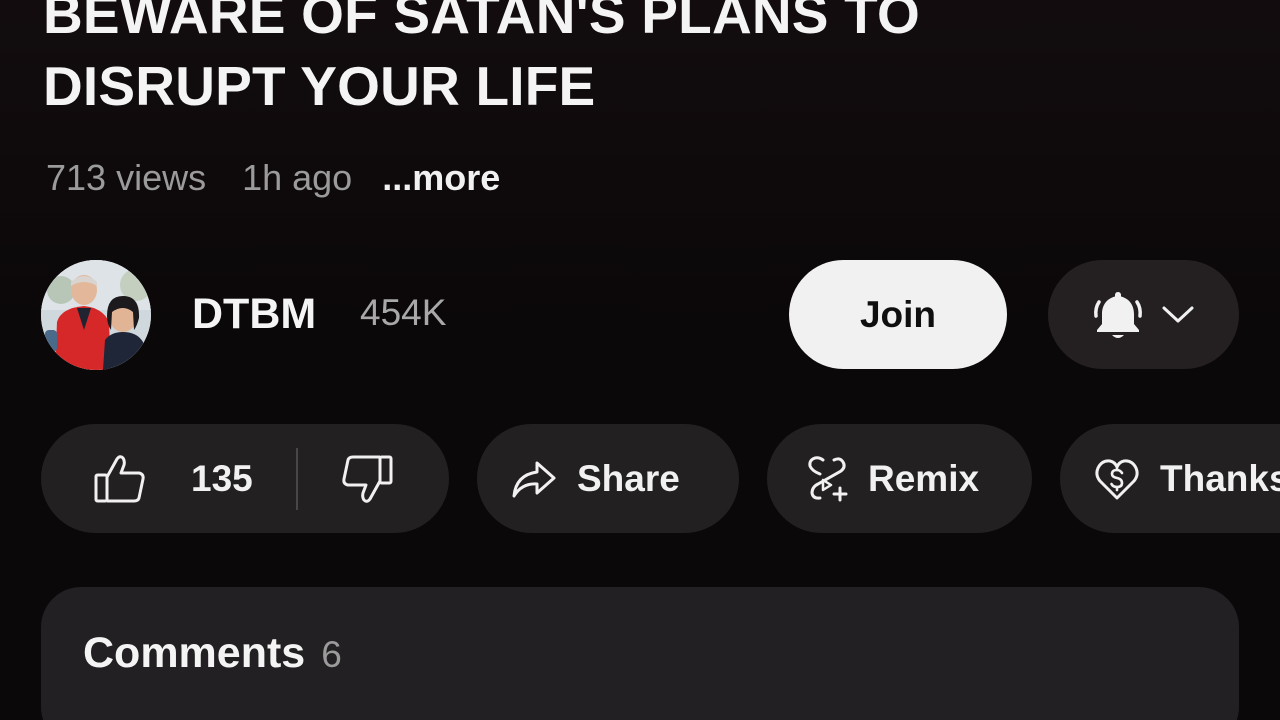  What do you see at coordinates (441, 178) in the screenshot?
I see `more-description-link: ...more` at bounding box center [441, 178].